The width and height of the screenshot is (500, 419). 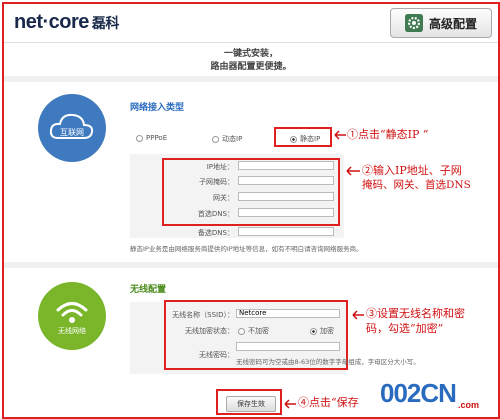 I want to click on advanced-config-label: 高级配置, so click(x=452, y=23).